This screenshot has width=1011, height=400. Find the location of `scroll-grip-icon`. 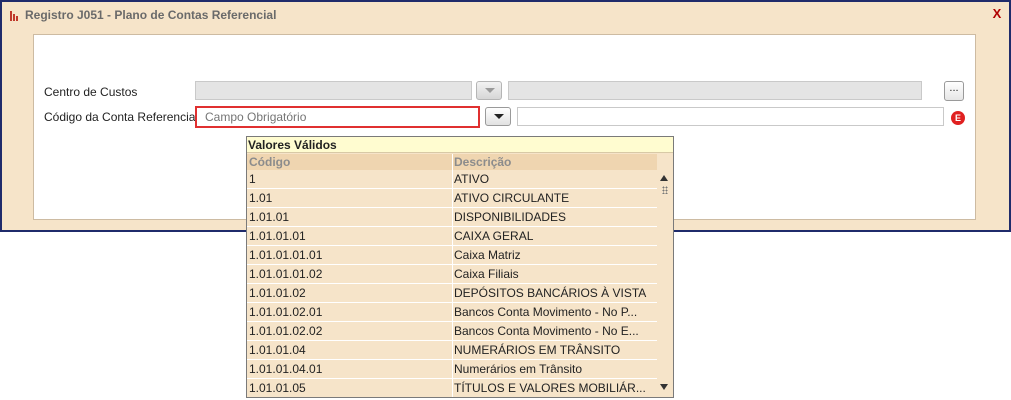

scroll-grip-icon is located at coordinates (665, 190).